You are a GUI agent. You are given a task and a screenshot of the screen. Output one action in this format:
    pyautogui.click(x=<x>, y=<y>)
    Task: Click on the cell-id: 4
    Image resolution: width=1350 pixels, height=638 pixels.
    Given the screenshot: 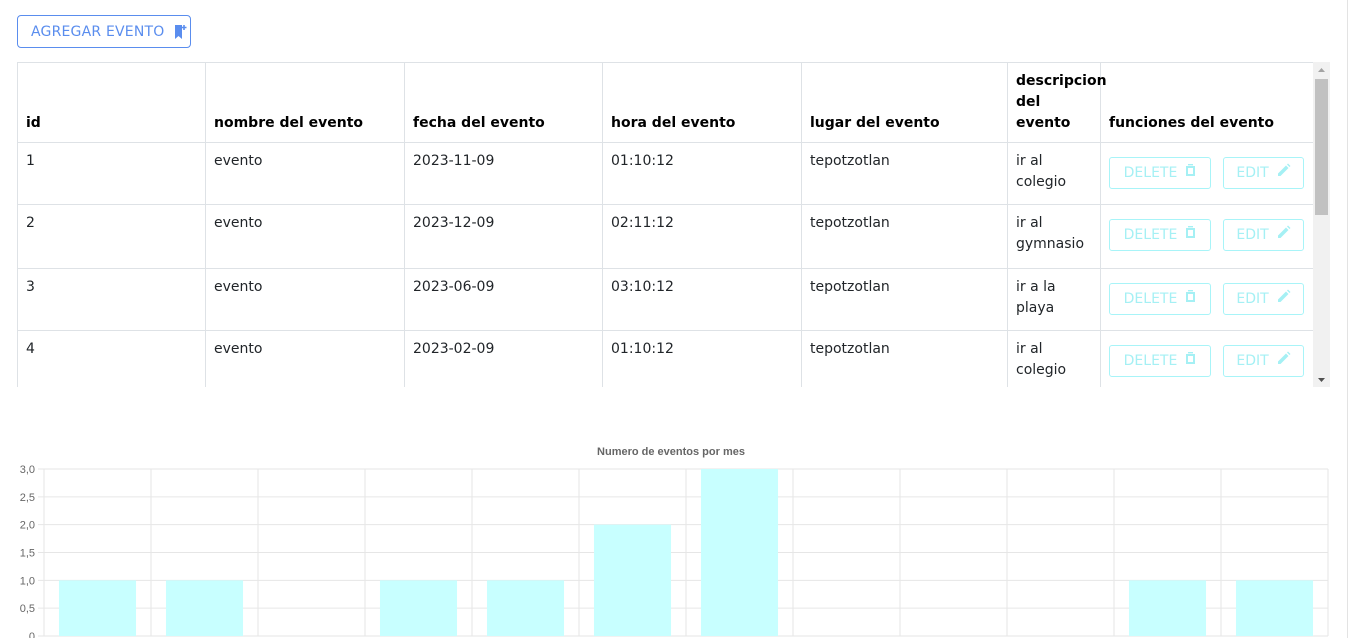 What is the action you would take?
    pyautogui.click(x=111, y=358)
    